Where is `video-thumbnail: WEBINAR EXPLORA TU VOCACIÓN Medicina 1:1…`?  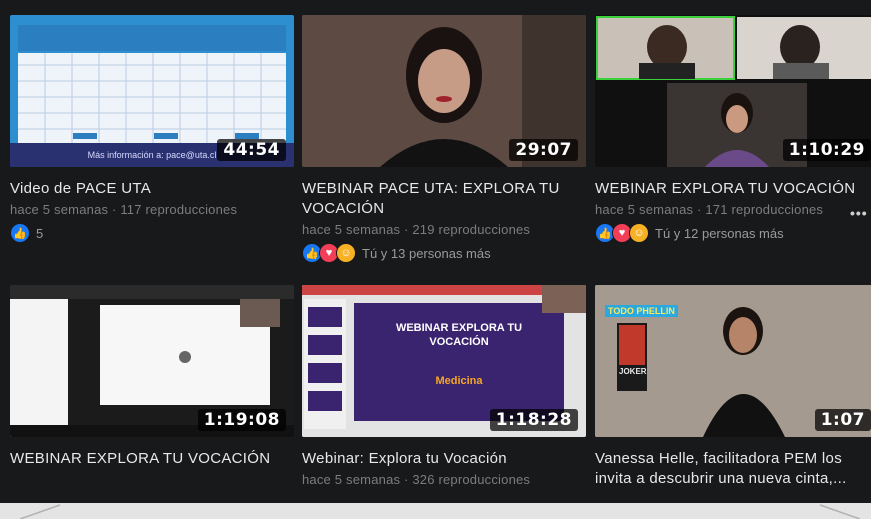
video-thumbnail: WEBINAR EXPLORA TU VOCACIÓN Medicina 1:1… is located at coordinates (444, 361).